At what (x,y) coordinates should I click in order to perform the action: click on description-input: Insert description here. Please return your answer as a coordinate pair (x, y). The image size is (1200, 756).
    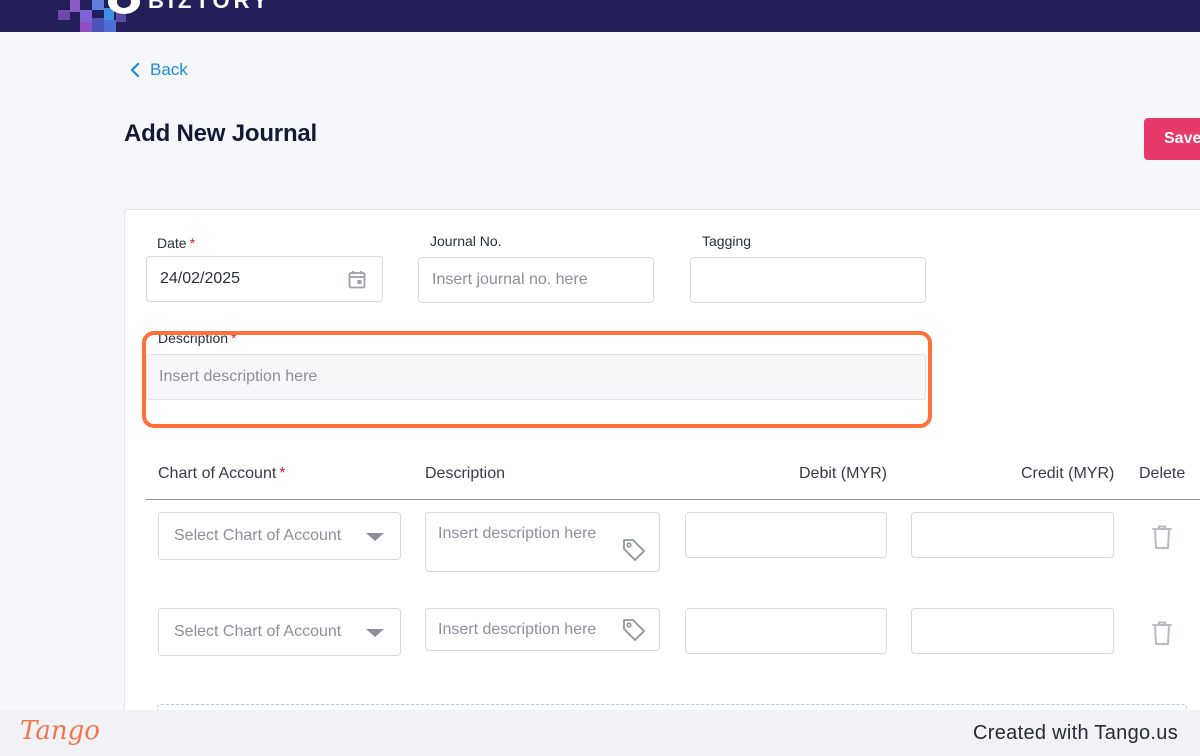
    Looking at the image, I should click on (536, 377).